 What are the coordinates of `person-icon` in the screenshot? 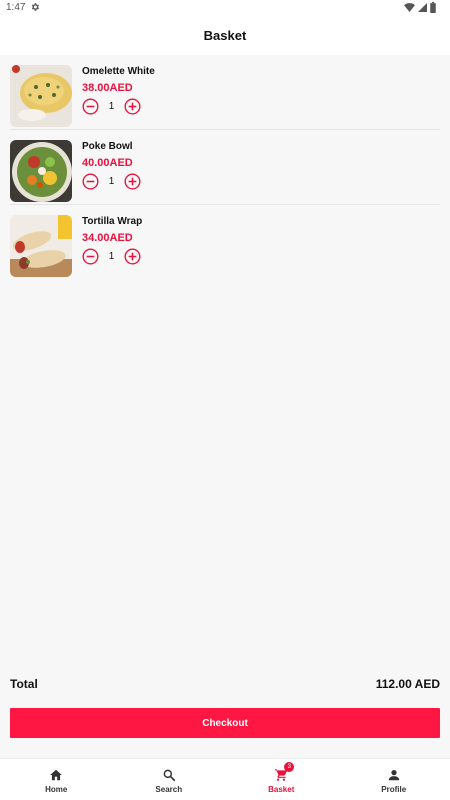 It's located at (393, 775).